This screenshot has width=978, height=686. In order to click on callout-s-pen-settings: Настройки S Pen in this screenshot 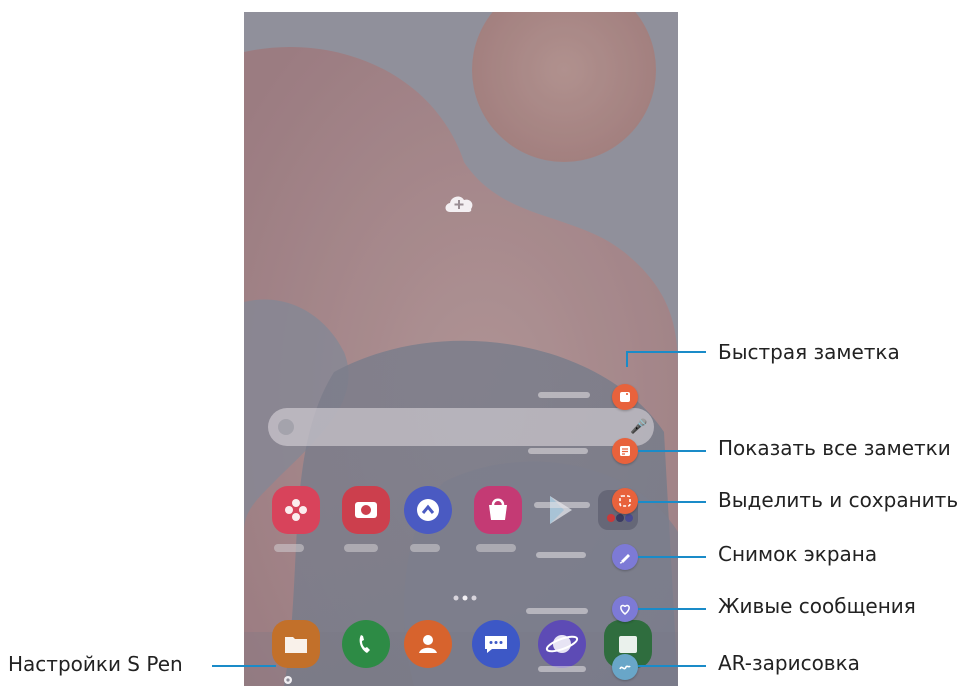, I will do `click(95, 664)`.